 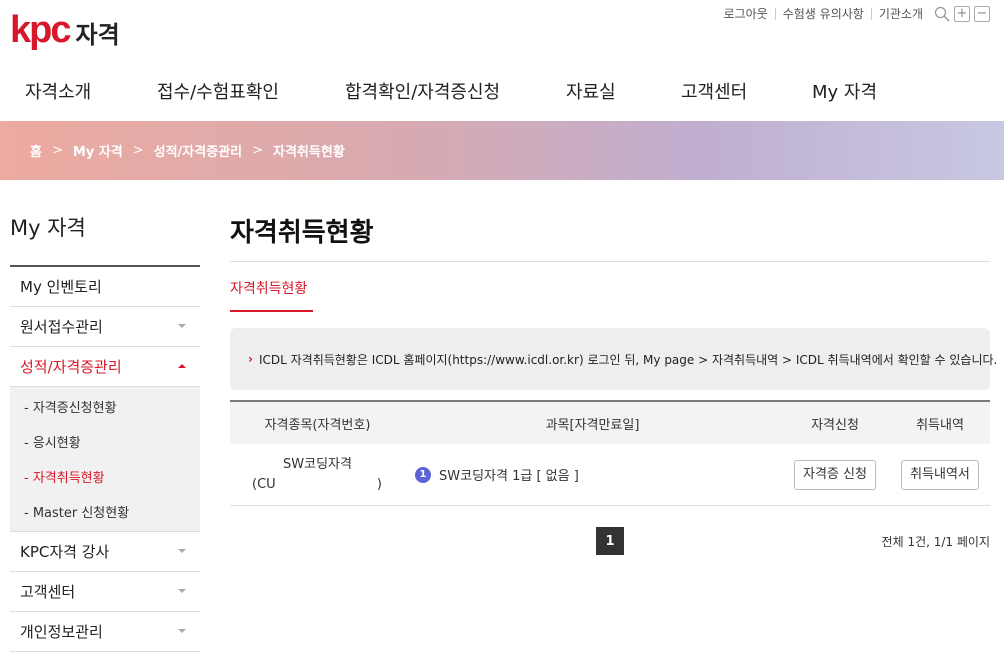 What do you see at coordinates (105, 287) in the screenshot?
I see `sidebar-item-inventory: My 인벤토리` at bounding box center [105, 287].